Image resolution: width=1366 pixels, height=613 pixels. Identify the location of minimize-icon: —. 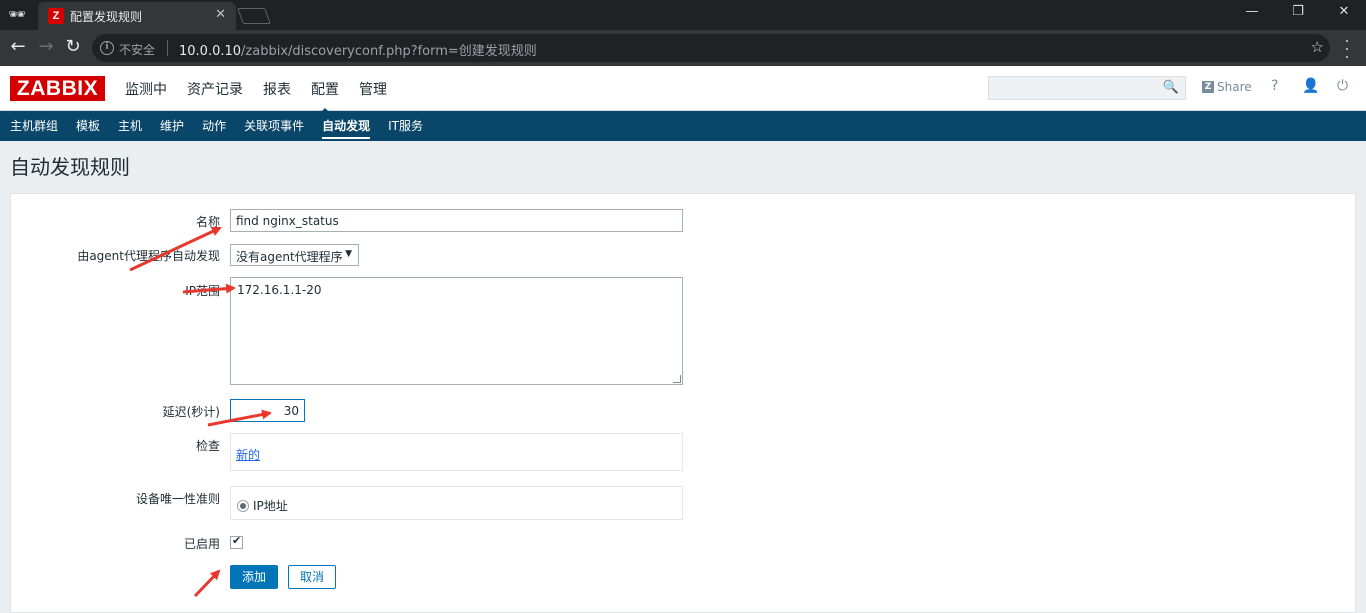
(1252, 11).